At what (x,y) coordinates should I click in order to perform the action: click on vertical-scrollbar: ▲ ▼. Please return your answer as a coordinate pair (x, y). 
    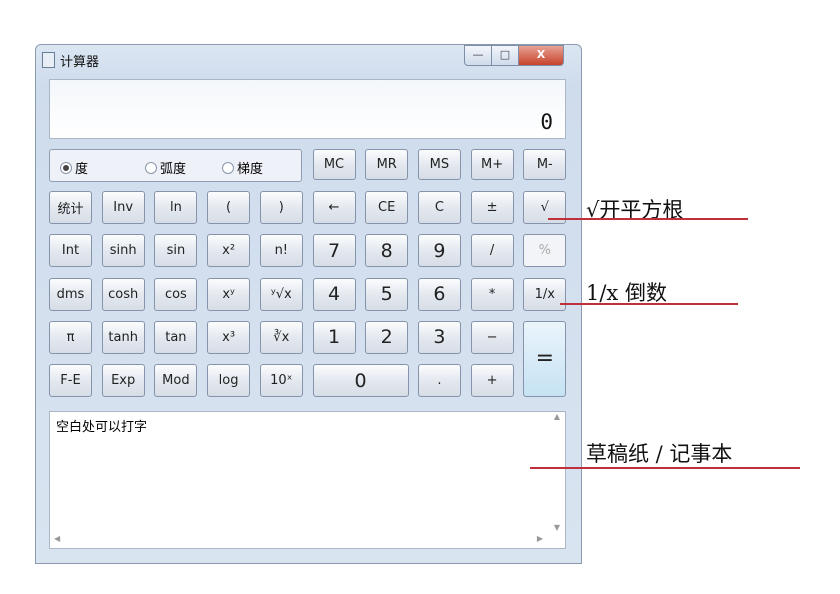
    Looking at the image, I should click on (557, 472).